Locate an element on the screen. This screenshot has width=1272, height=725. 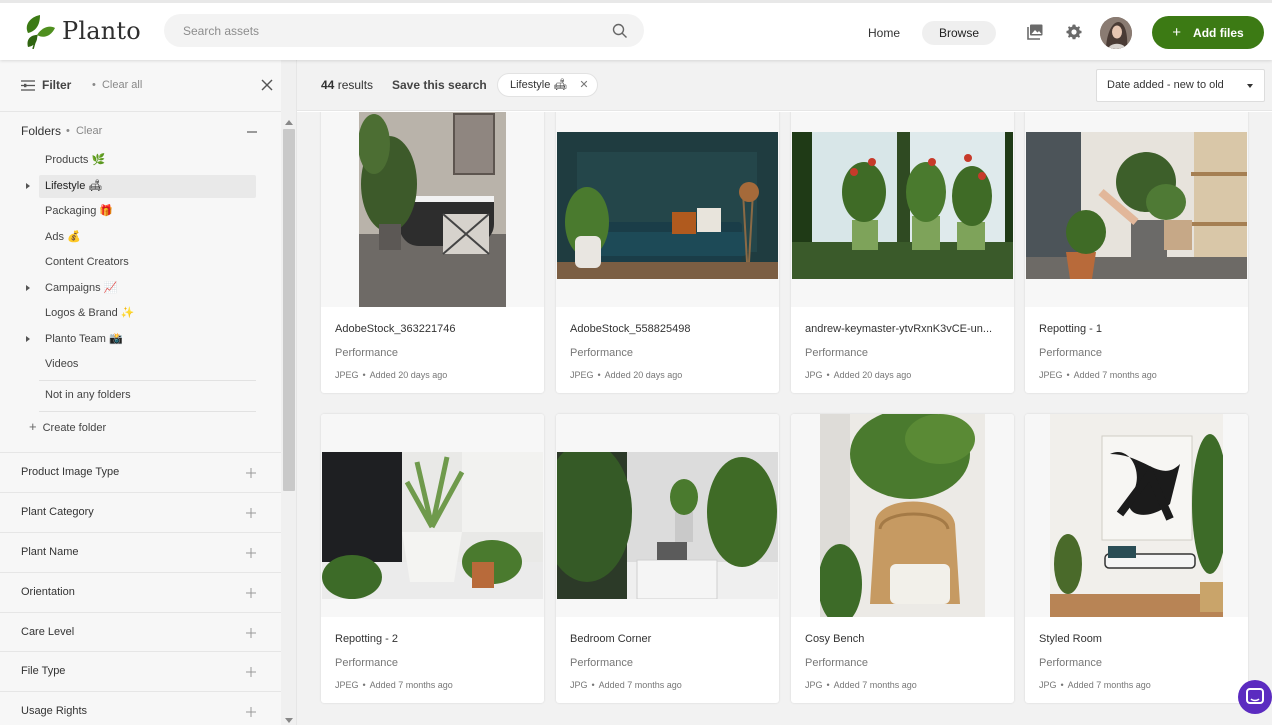
folders-section-title: Folders is located at coordinates (41, 131).